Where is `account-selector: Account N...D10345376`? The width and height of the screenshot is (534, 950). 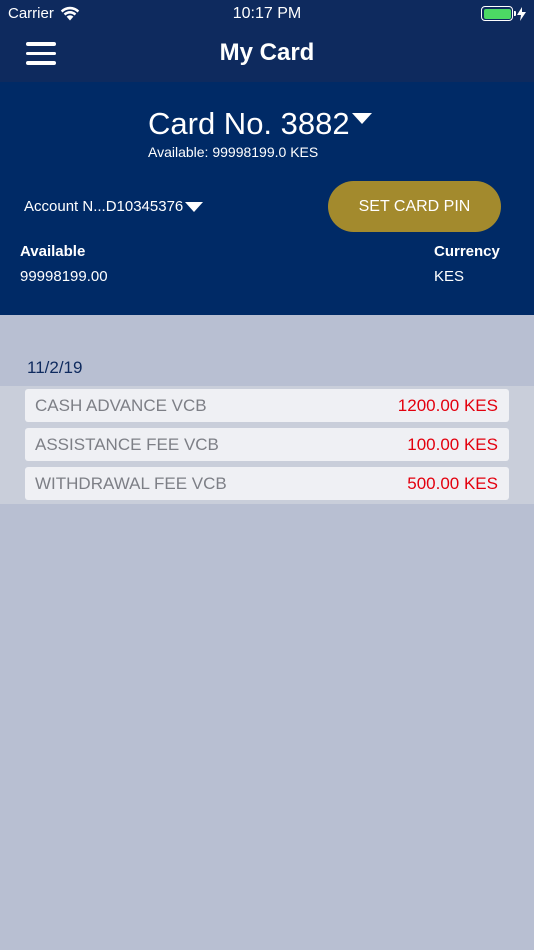 account-selector: Account N...D10345376 is located at coordinates (114, 206).